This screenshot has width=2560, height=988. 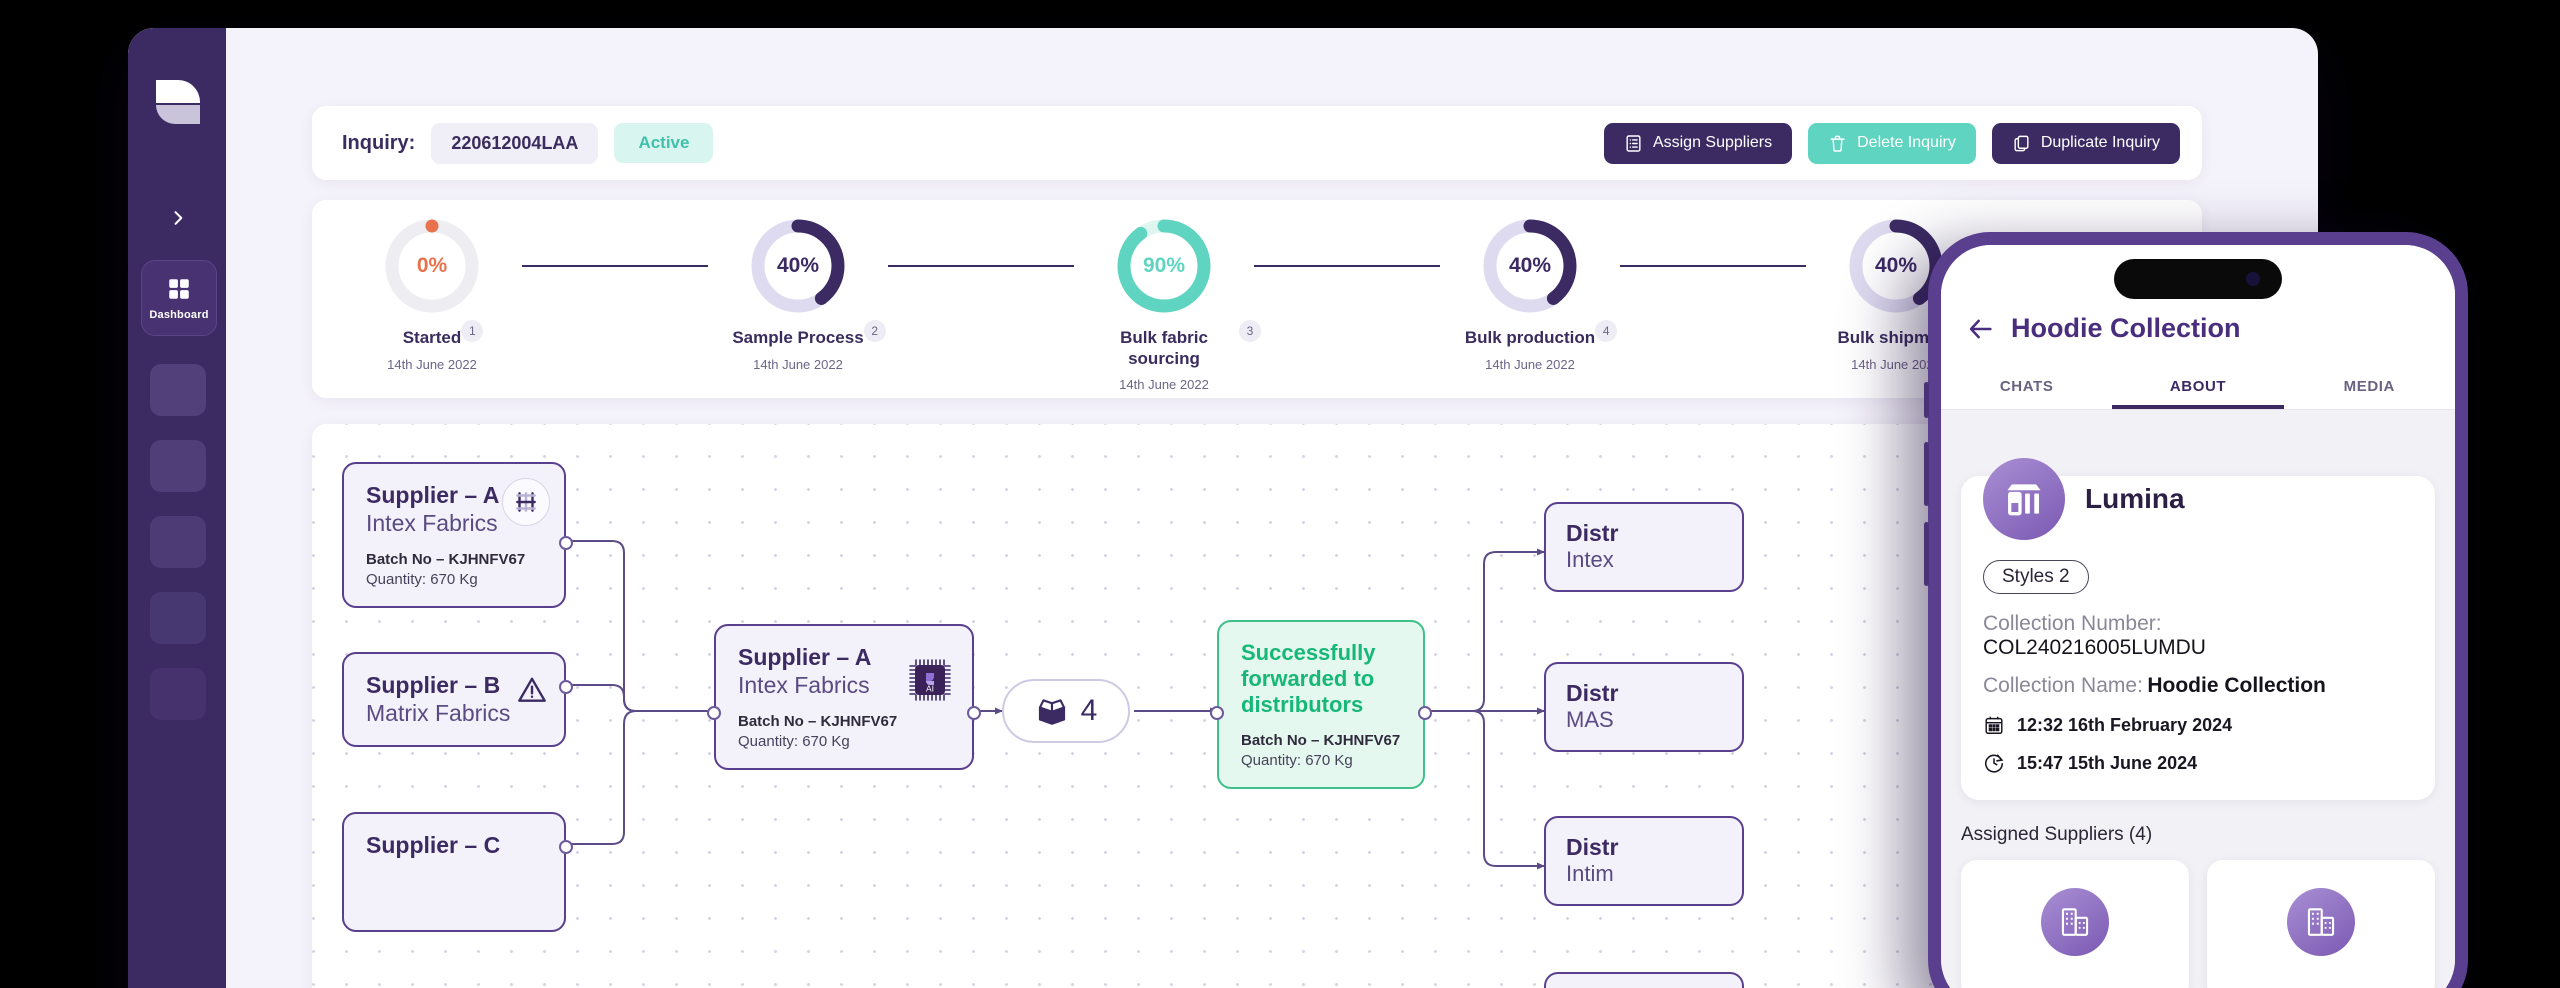 What do you see at coordinates (1175, 344) in the screenshot?
I see `stepper-step-header: Bulk fabric sourcing 3` at bounding box center [1175, 344].